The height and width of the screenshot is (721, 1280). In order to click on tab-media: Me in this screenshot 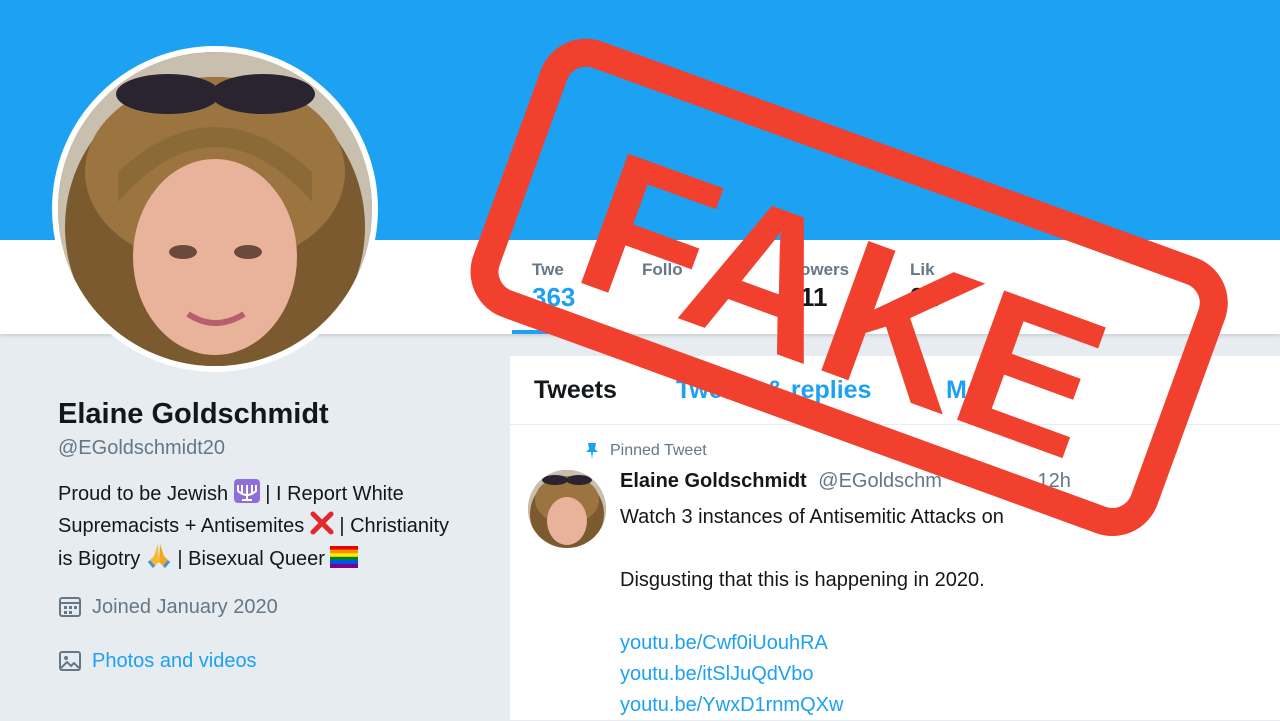, I will do `click(963, 390)`.